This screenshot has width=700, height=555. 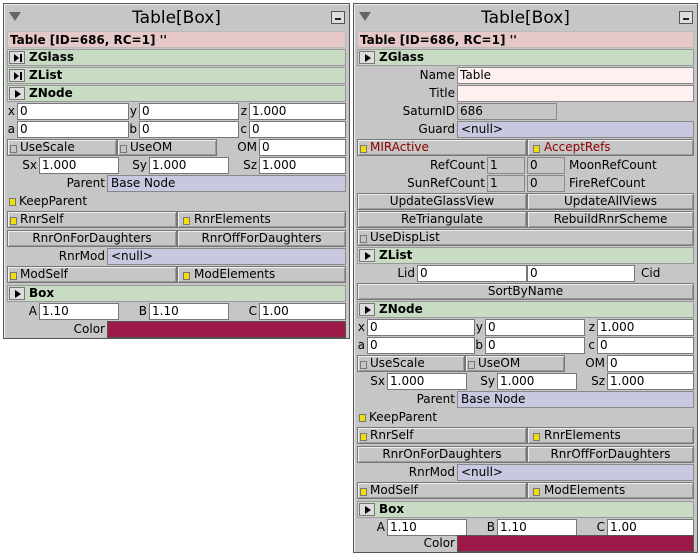 I want to click on retriangulate-button: ReTriangulate, so click(x=442, y=219).